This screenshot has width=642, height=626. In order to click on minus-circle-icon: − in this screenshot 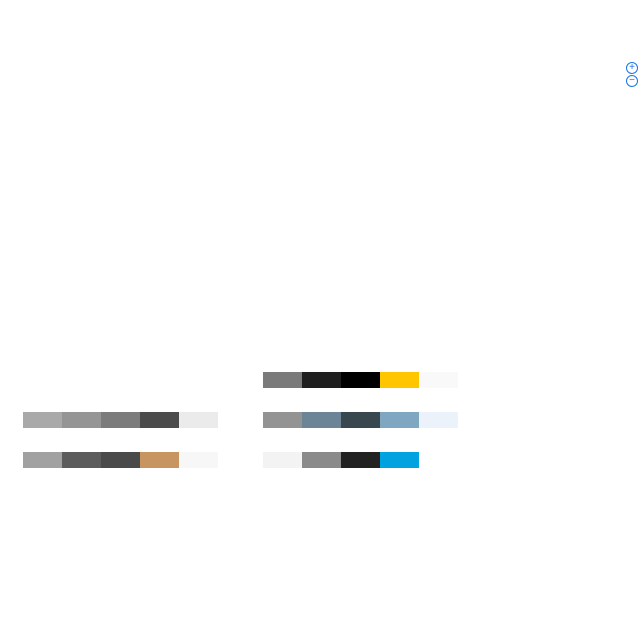, I will do `click(632, 80)`.